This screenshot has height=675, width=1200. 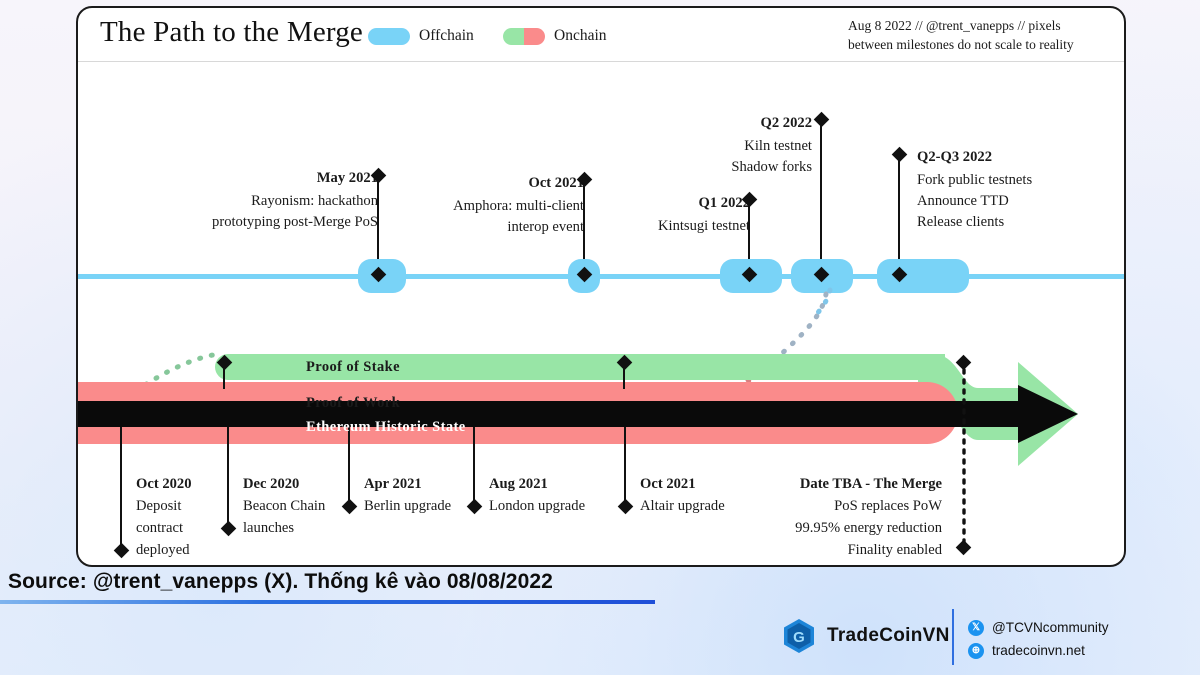 I want to click on header-note-line-1: Aug 8 2022 // @trent_vanepps // pixels, so click(x=954, y=25).